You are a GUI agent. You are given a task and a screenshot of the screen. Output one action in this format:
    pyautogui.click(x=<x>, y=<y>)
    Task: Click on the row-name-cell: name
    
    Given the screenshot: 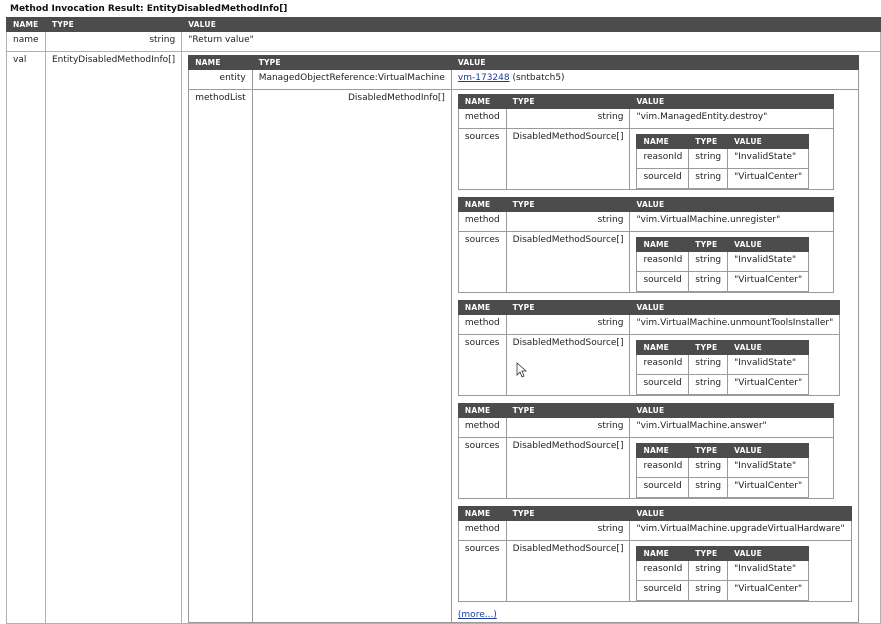 What is the action you would take?
    pyautogui.click(x=26, y=41)
    